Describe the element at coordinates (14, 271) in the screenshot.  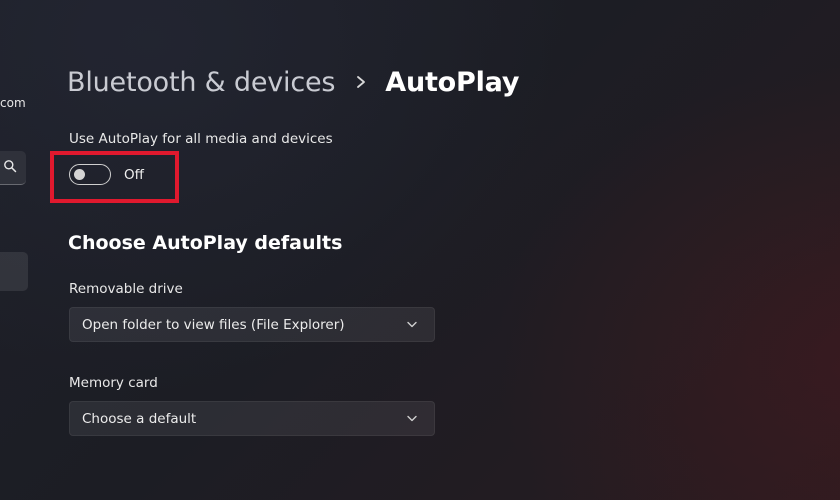
I see `sidebar-item-selected` at that location.